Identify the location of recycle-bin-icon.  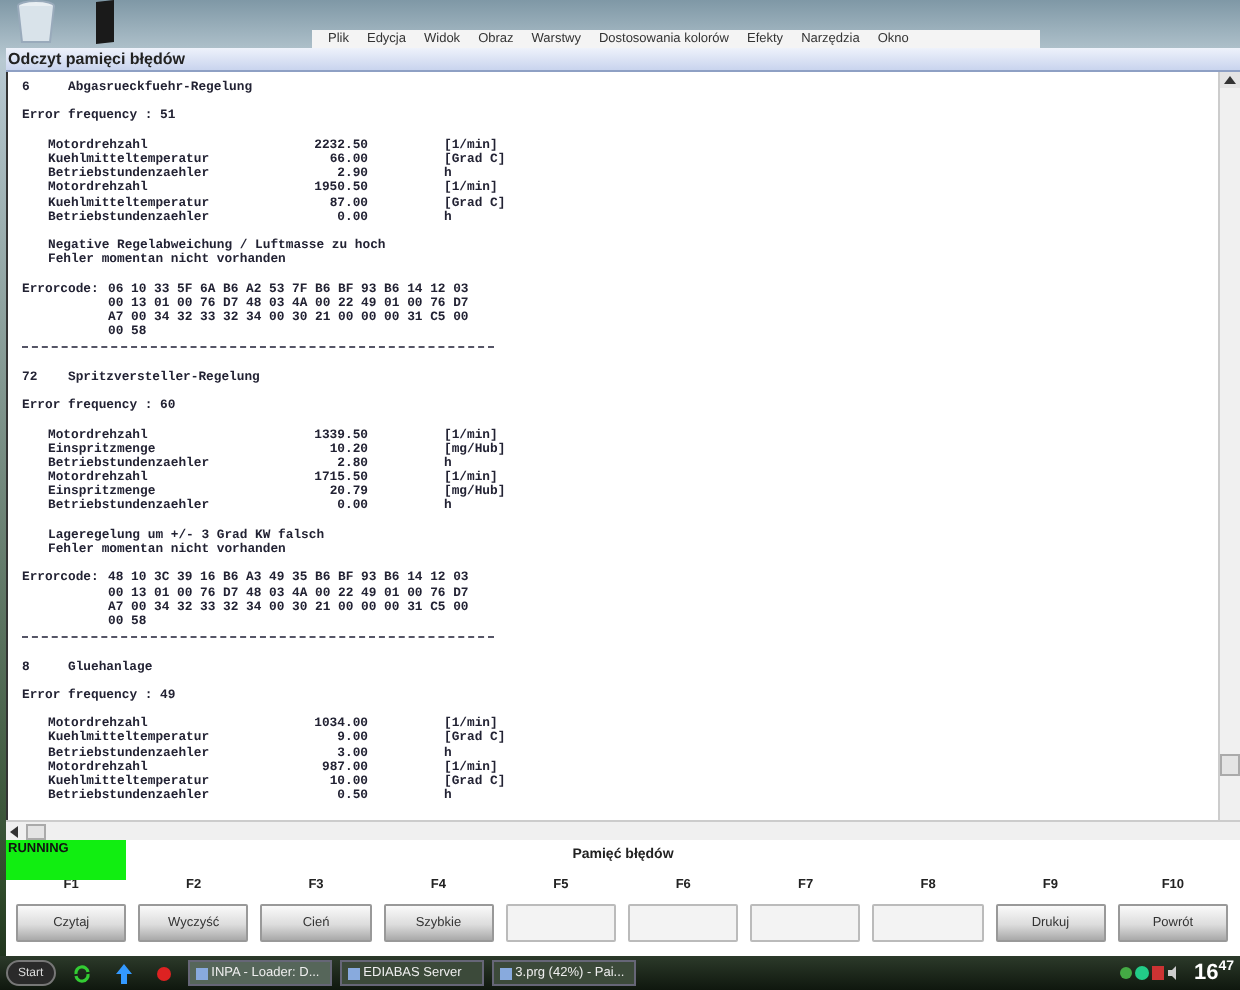
(36, 22).